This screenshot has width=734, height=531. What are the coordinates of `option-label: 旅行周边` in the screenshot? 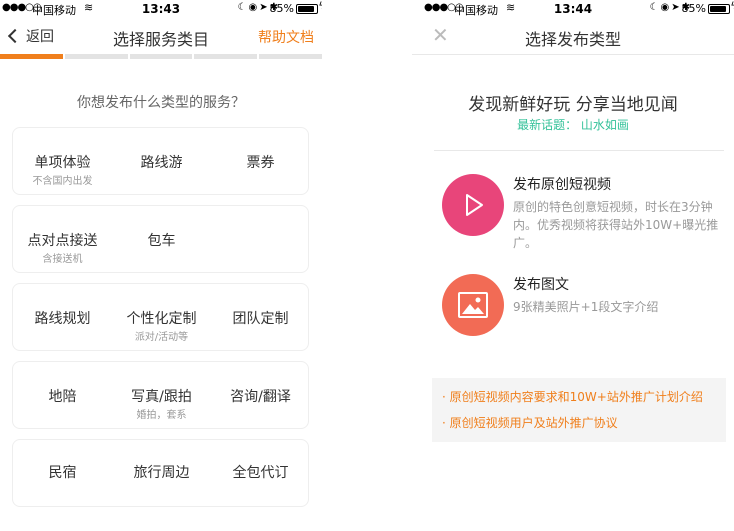 It's located at (161, 473).